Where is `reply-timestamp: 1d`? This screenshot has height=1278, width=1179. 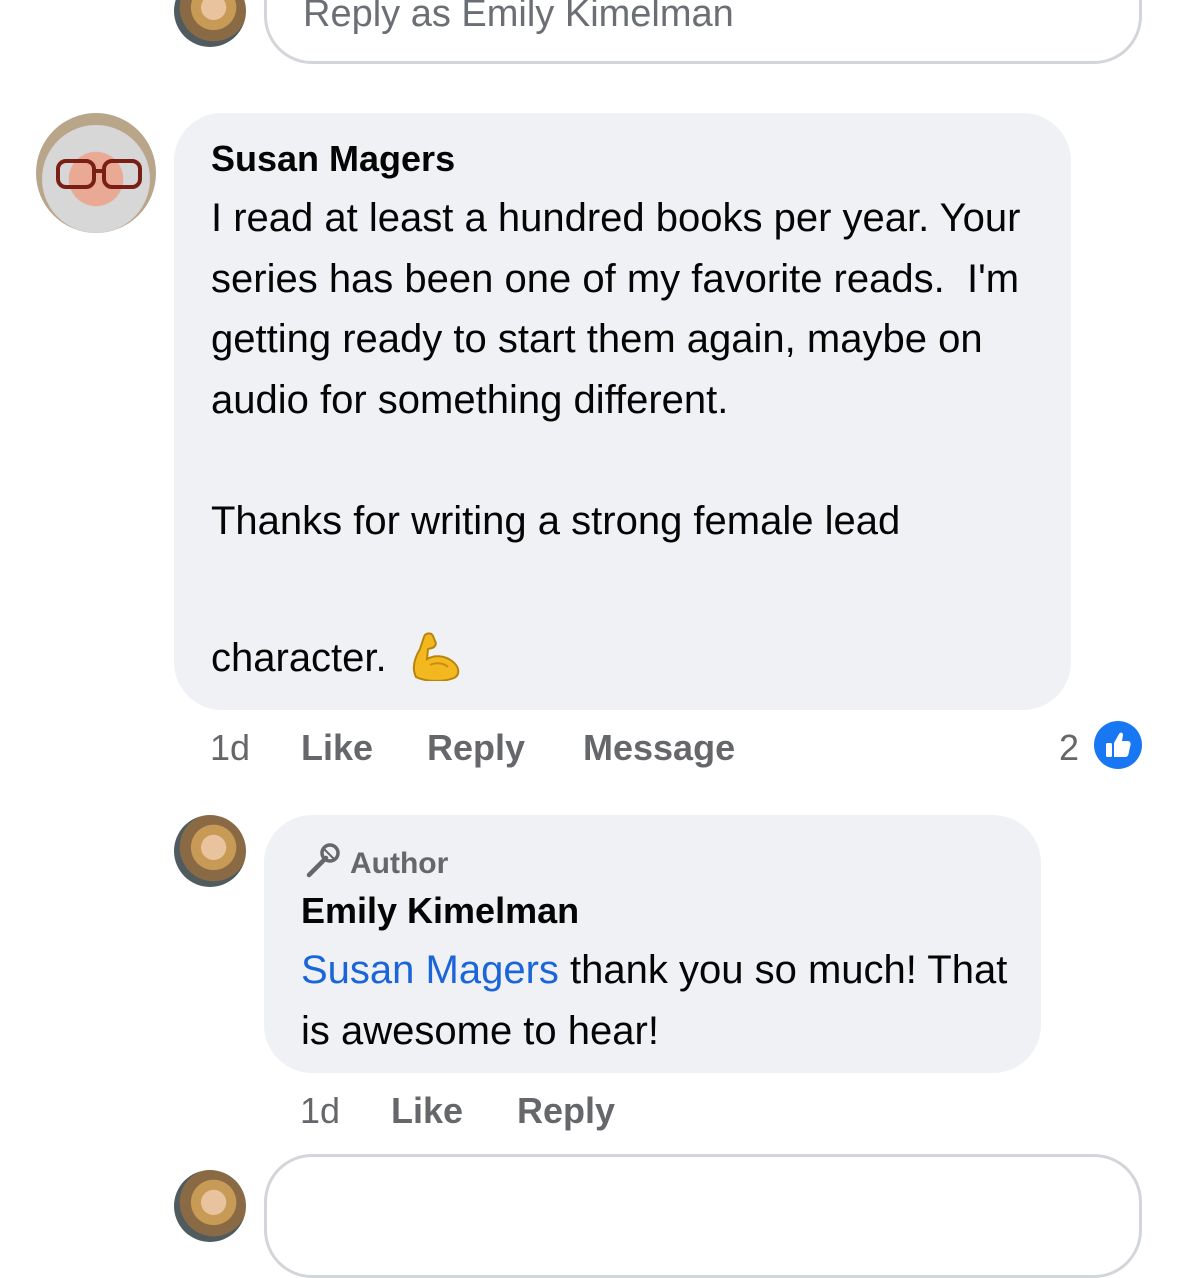
reply-timestamp: 1d is located at coordinates (320, 1111).